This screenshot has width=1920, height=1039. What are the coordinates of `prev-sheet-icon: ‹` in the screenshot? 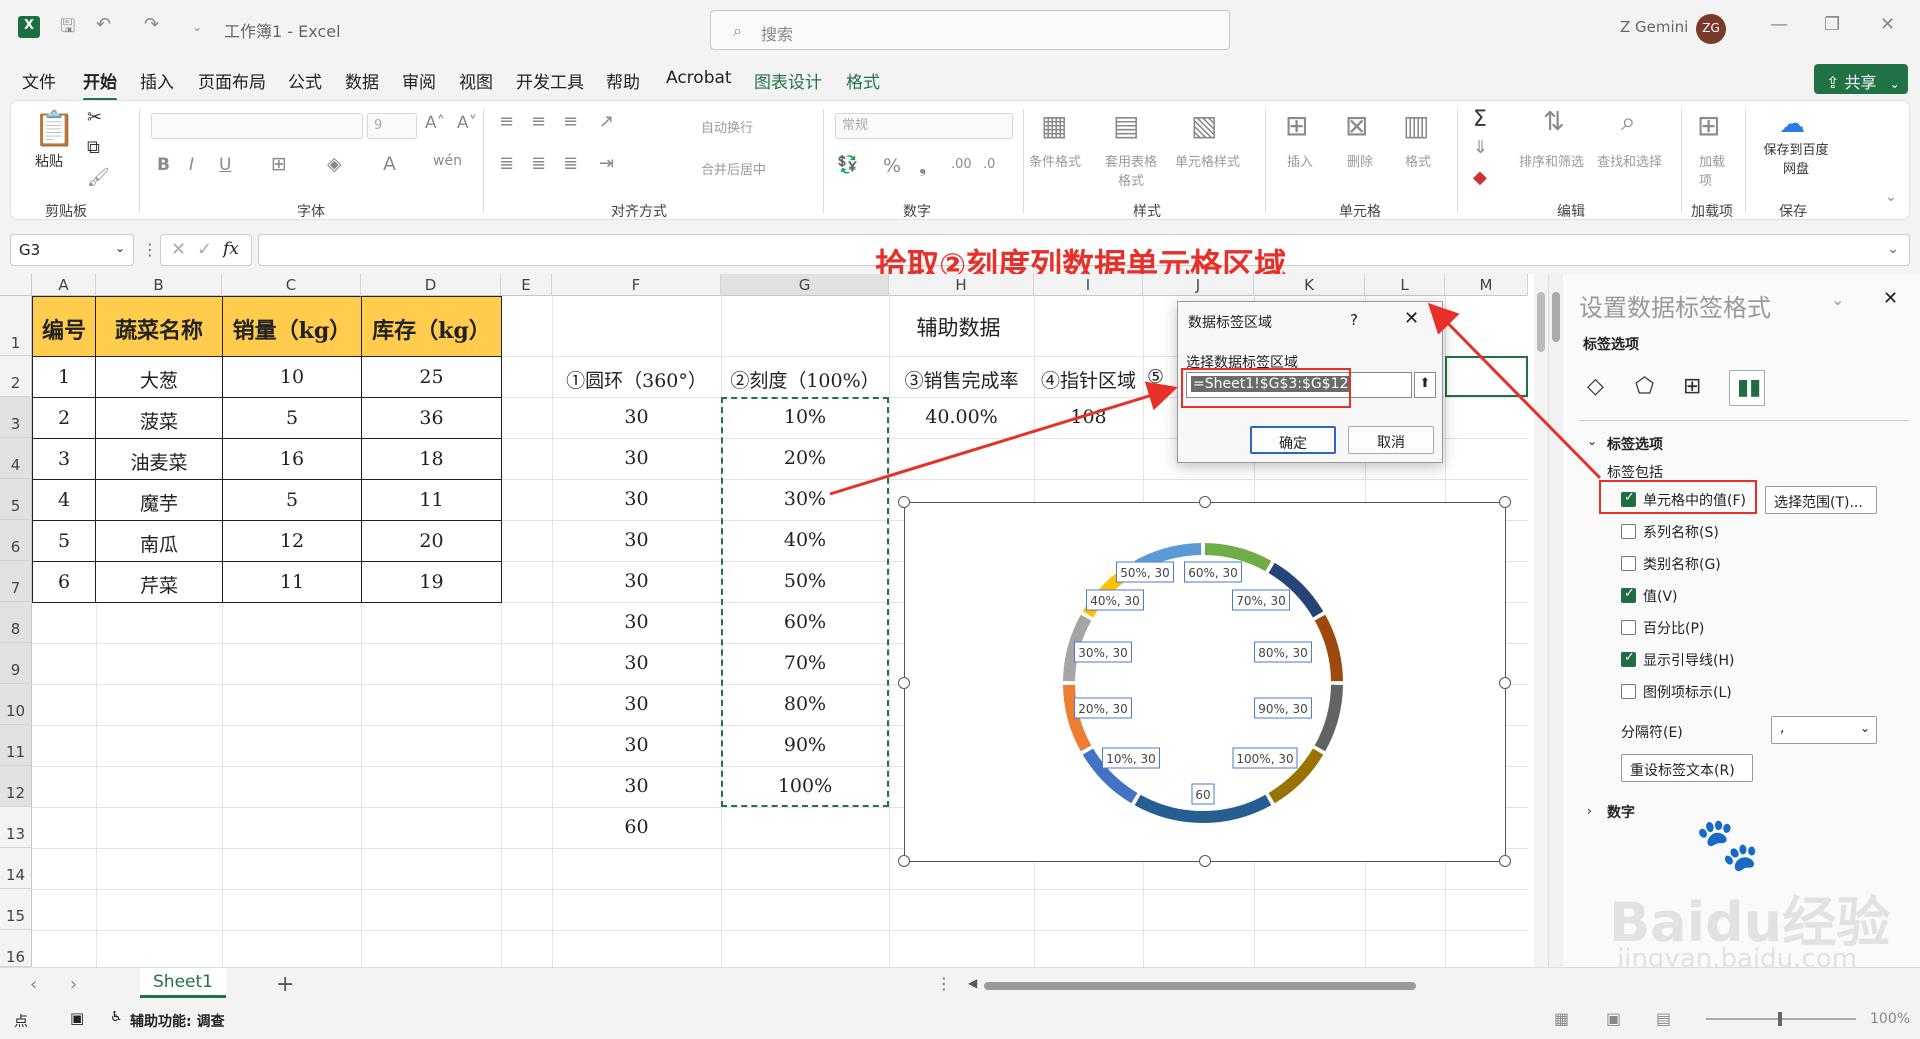 It's located at (33, 984).